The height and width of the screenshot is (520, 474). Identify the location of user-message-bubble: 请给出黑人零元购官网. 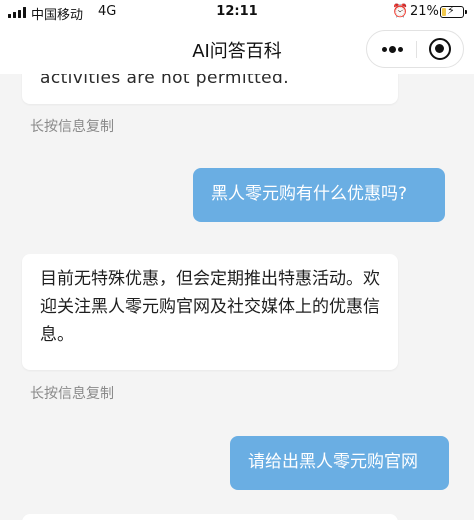
(339, 463).